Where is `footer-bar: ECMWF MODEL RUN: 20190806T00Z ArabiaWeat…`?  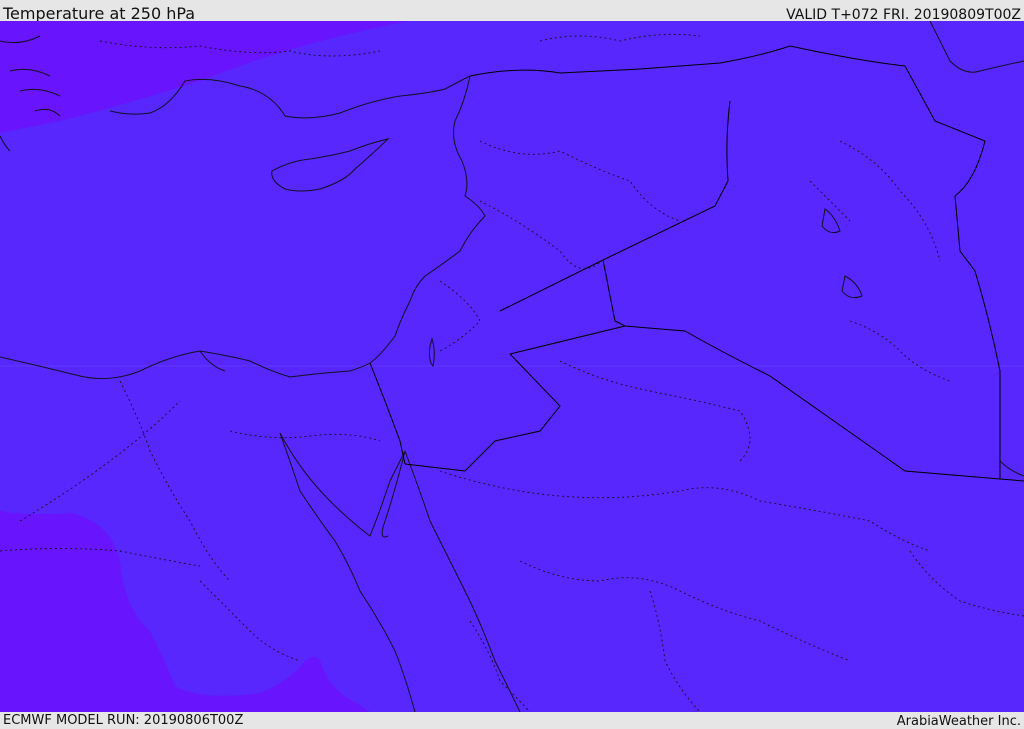 footer-bar: ECMWF MODEL RUN: 20190806T00Z ArabiaWeat… is located at coordinates (512, 720).